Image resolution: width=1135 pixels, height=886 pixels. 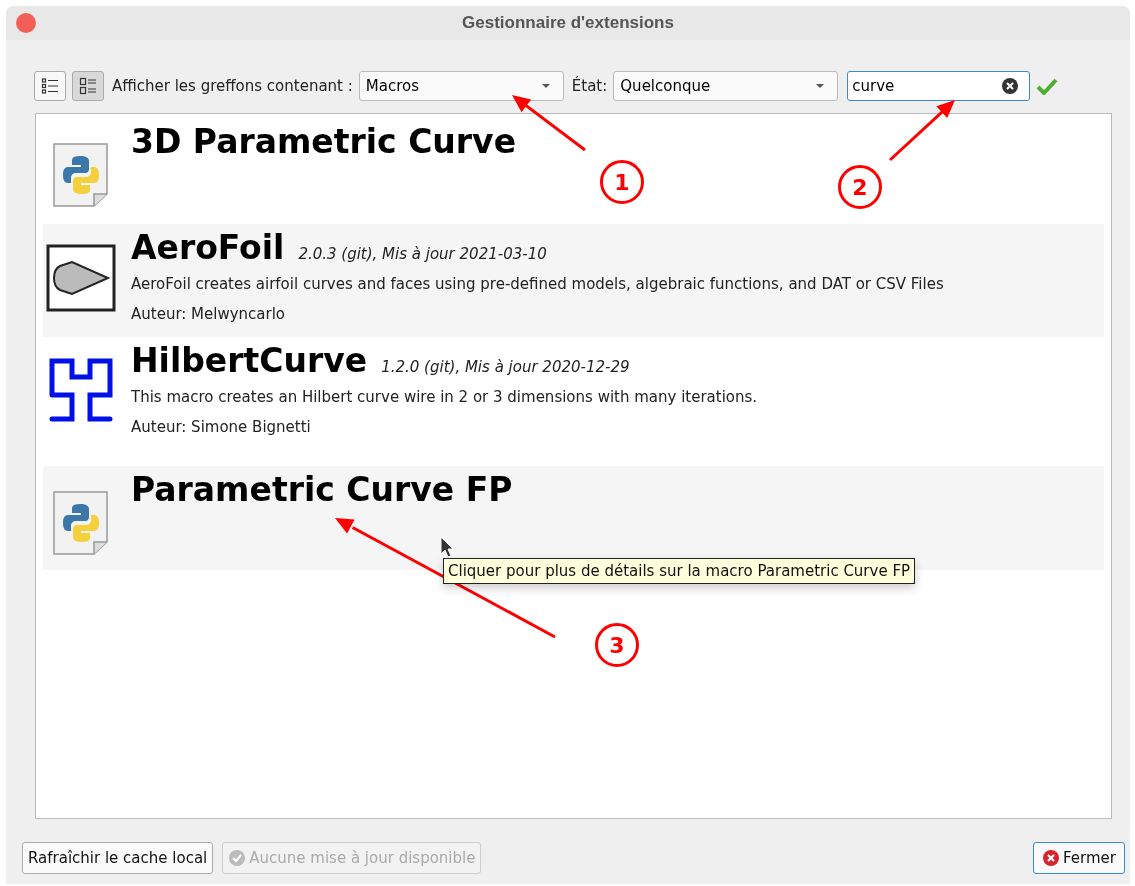 I want to click on check-circle-icon, so click(x=237, y=858).